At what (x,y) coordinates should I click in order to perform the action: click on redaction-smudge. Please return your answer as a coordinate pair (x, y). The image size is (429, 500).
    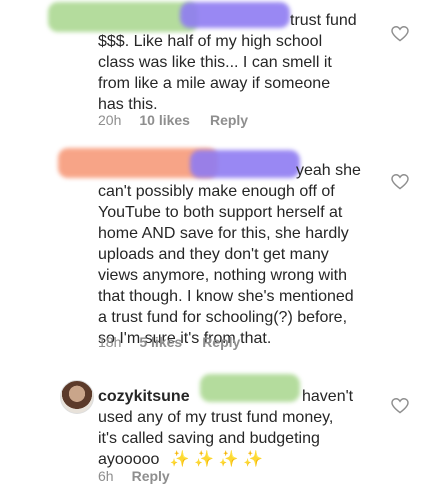
    Looking at the image, I should click on (250, 388).